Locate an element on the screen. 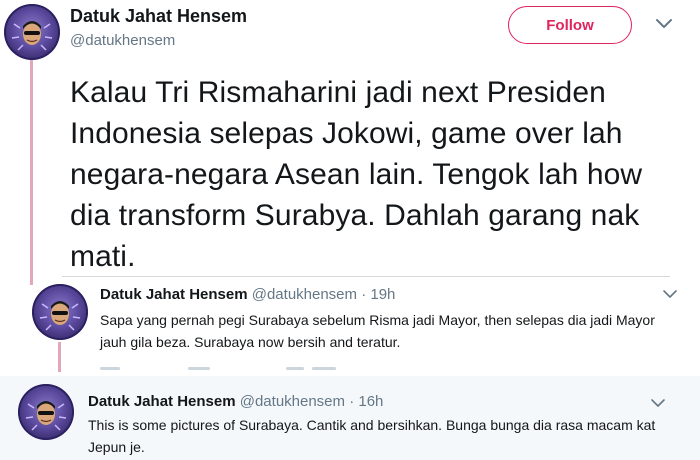 Image resolution: width=700 pixels, height=460 pixels. reply-author-name: Datuk Jahat Hensem @datukhensem · 16h is located at coordinates (235, 401).